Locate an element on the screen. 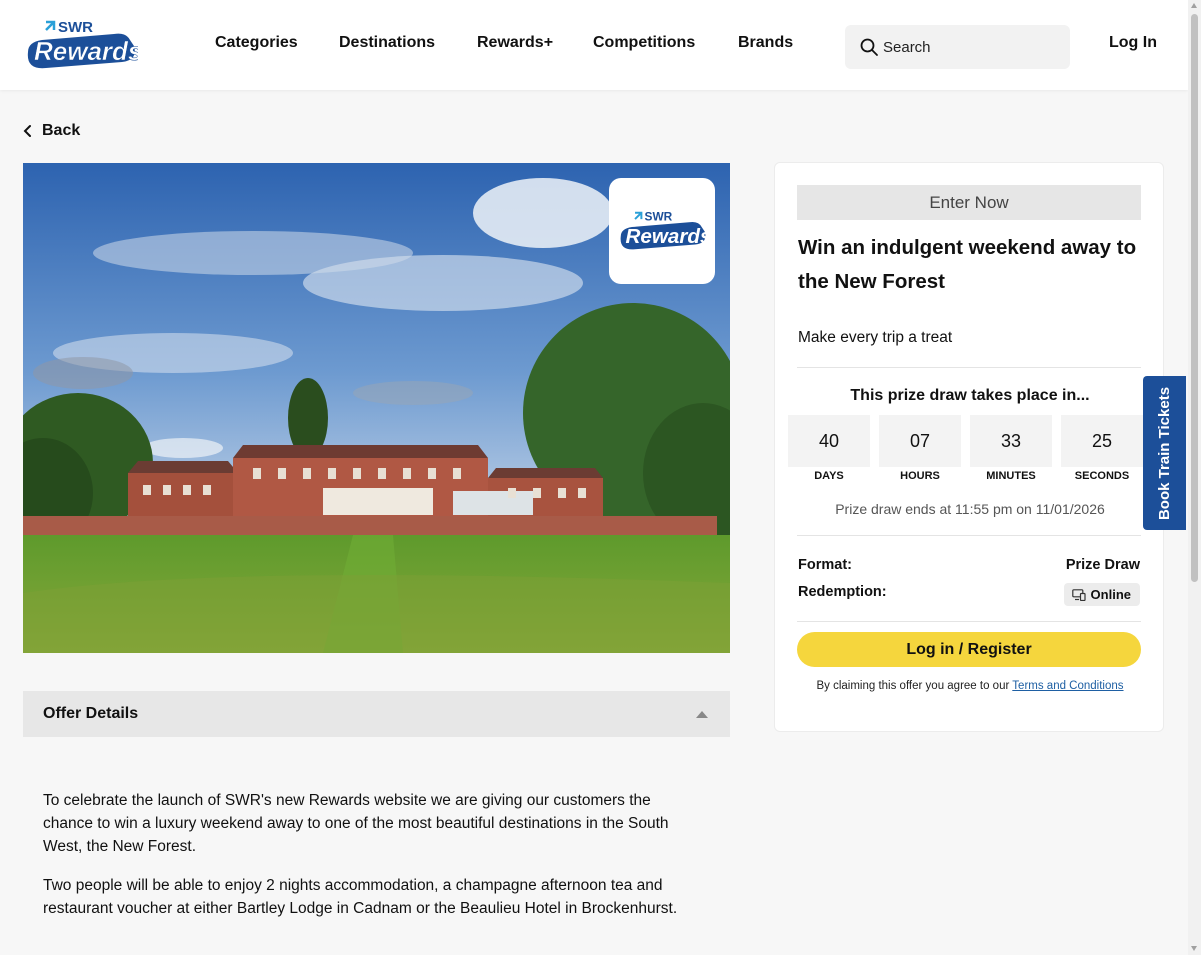  offer-details-toggle: Offer Details is located at coordinates (376, 714).